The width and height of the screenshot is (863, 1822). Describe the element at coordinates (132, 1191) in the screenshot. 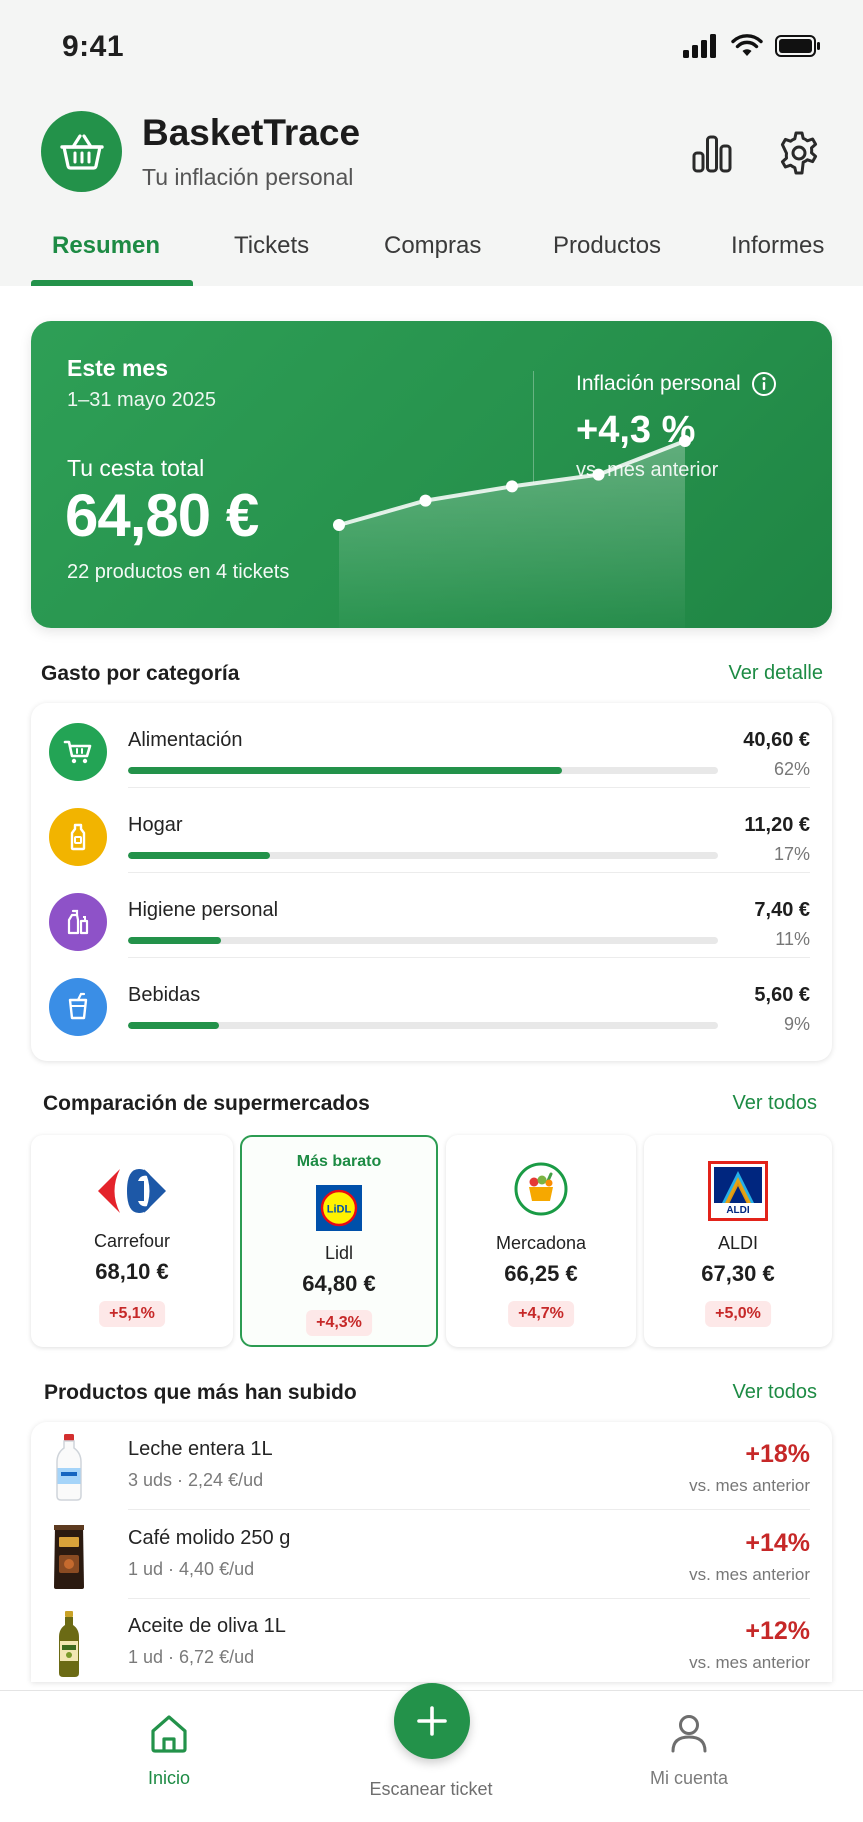

I see `carrefour-logo` at that location.